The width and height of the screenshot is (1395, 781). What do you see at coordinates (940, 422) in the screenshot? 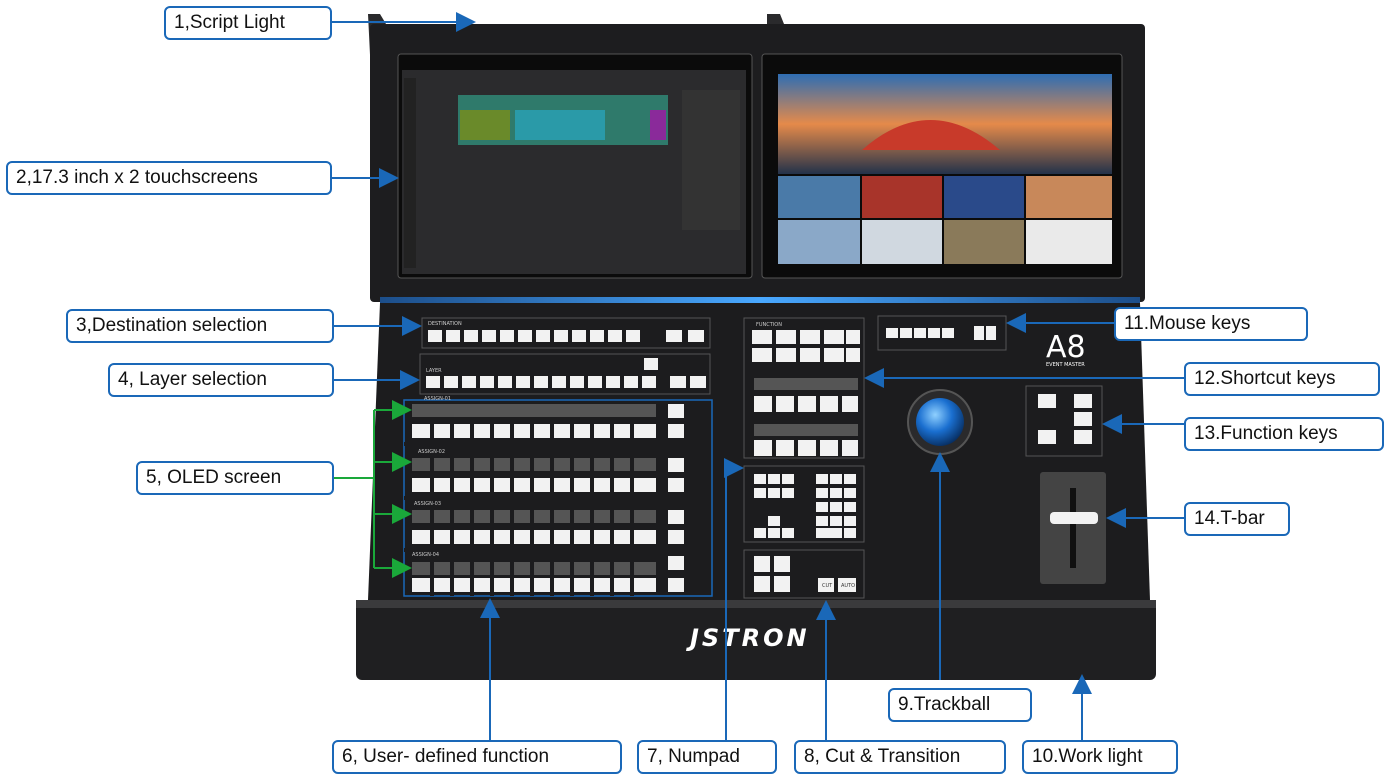
I see `trackball` at bounding box center [940, 422].